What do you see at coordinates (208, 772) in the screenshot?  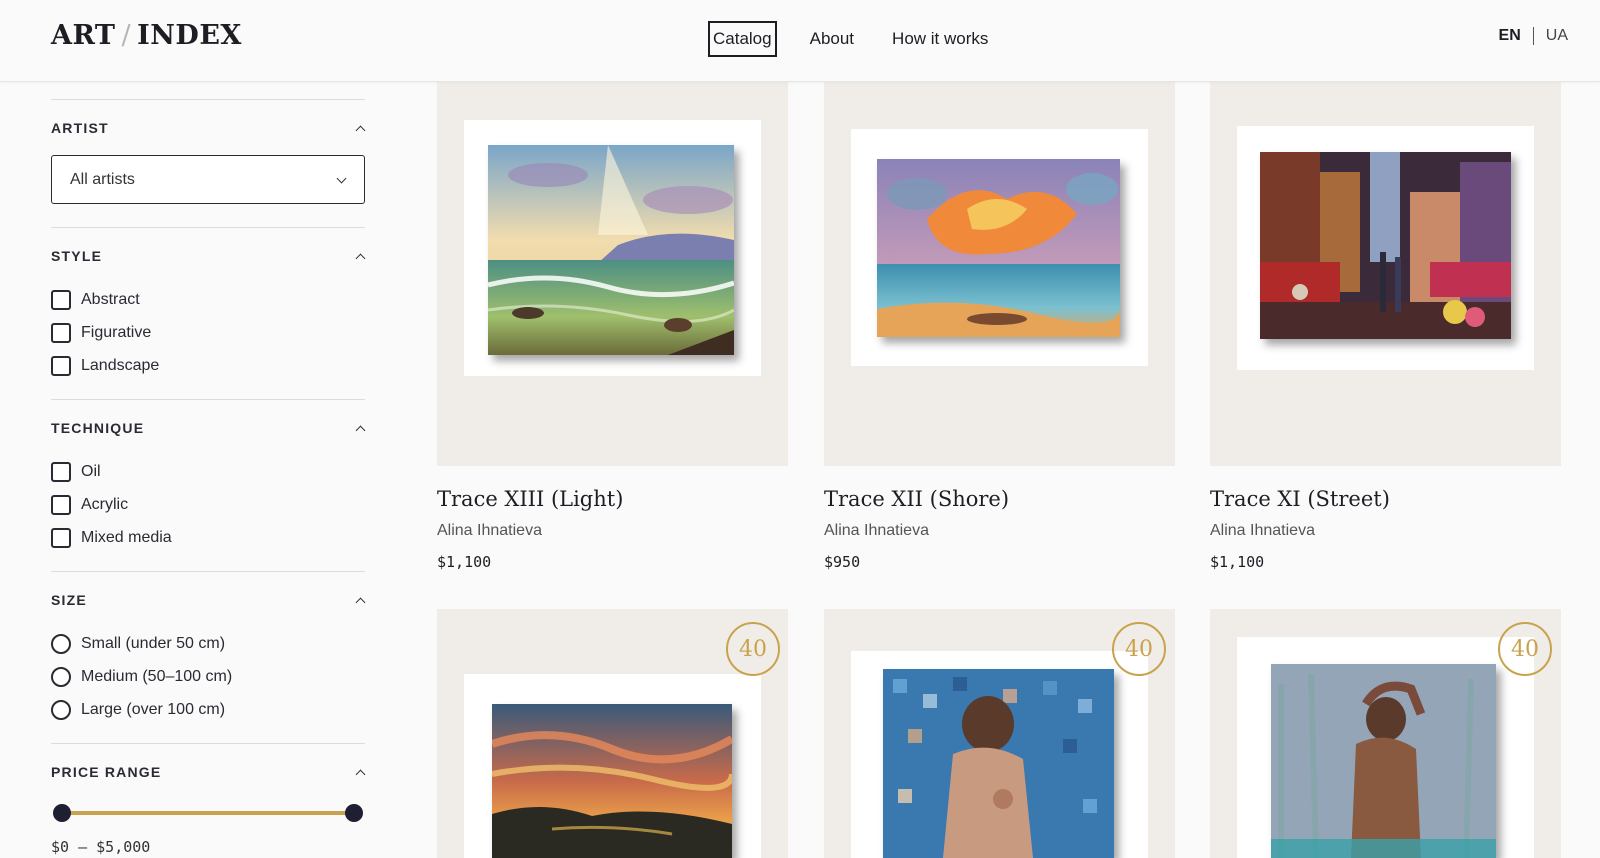 I see `filter-price-header: PRICE RANGE` at bounding box center [208, 772].